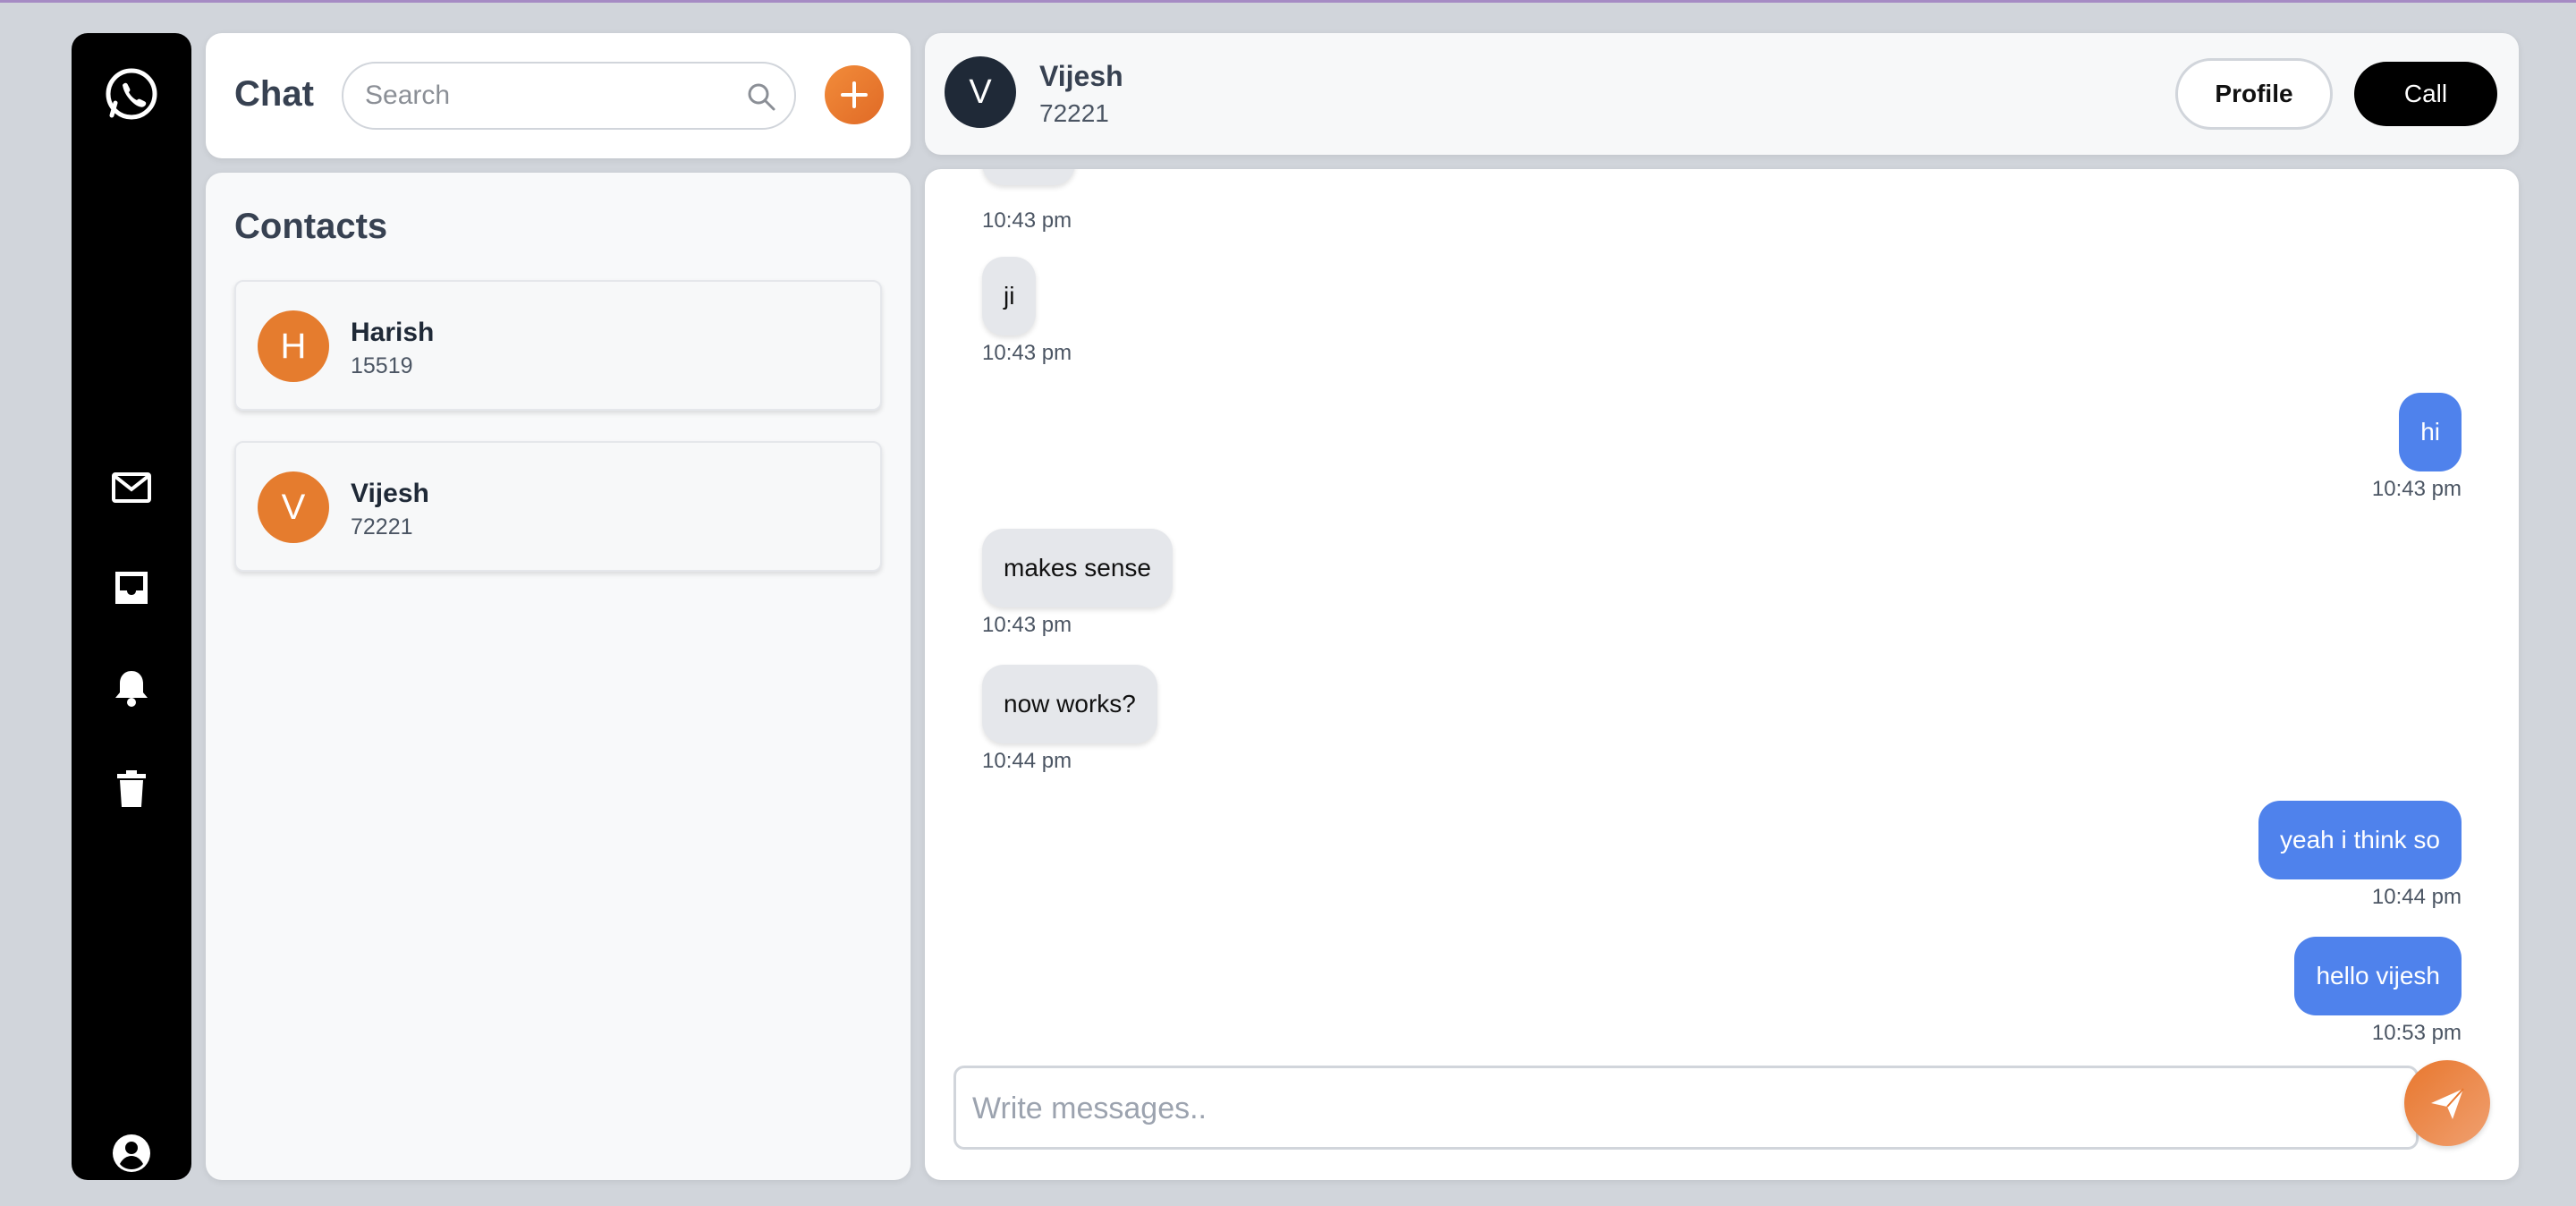 The width and height of the screenshot is (2576, 1206). What do you see at coordinates (553, 96) in the screenshot?
I see `search-input` at bounding box center [553, 96].